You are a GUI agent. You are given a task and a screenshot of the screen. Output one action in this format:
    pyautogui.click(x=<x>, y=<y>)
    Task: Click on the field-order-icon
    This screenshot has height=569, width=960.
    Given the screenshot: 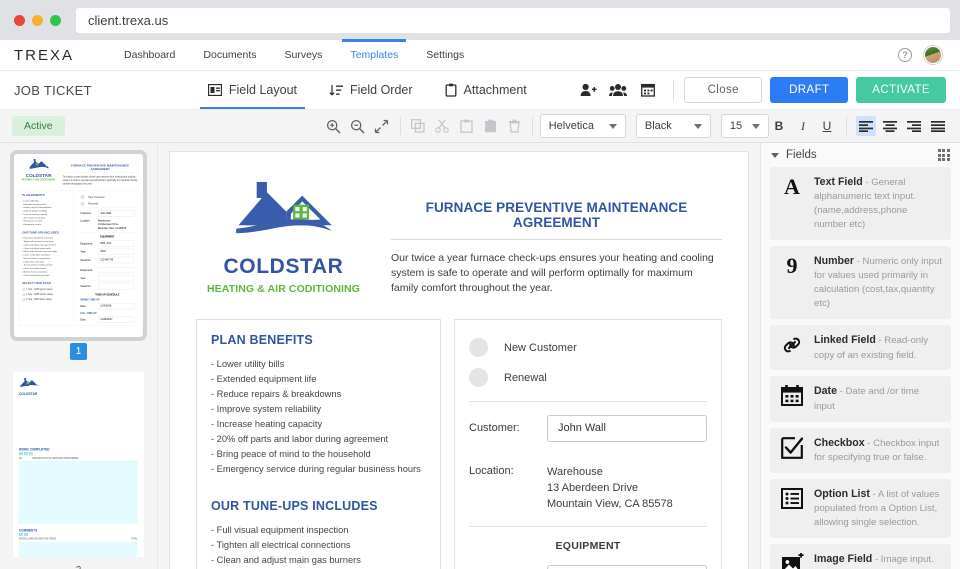 What is the action you would take?
    pyautogui.click(x=336, y=90)
    